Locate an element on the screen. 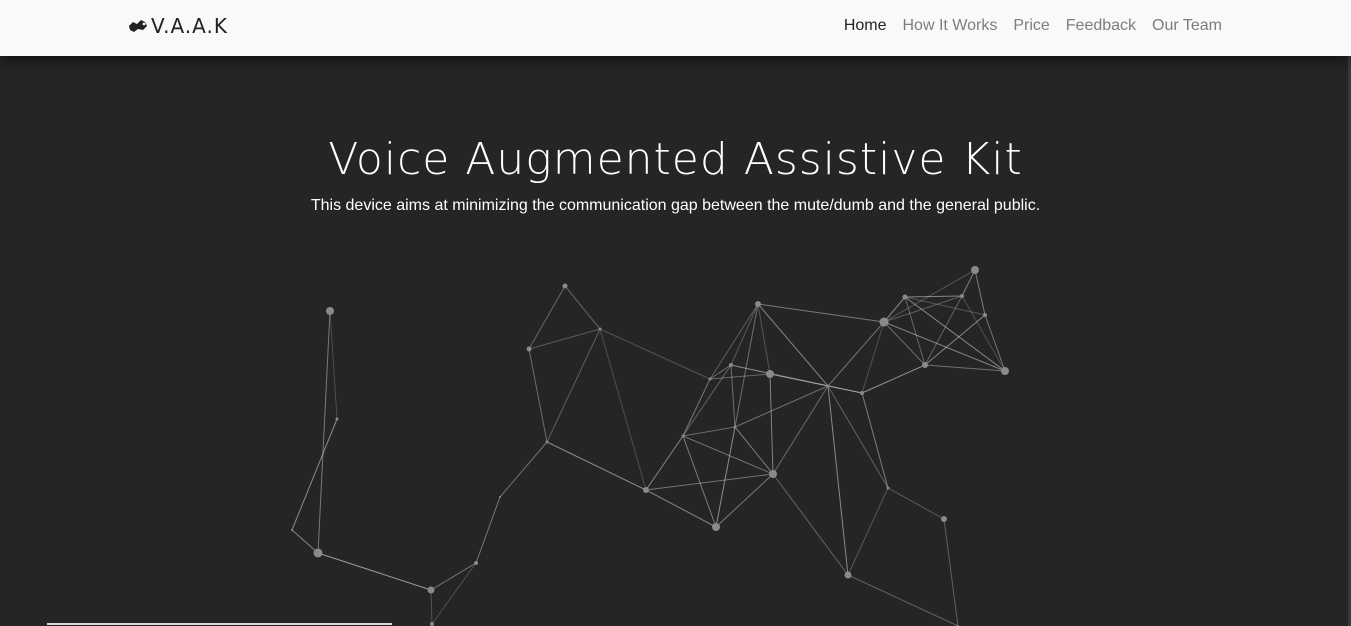  nav-feedback: Feedback is located at coordinates (1101, 26).